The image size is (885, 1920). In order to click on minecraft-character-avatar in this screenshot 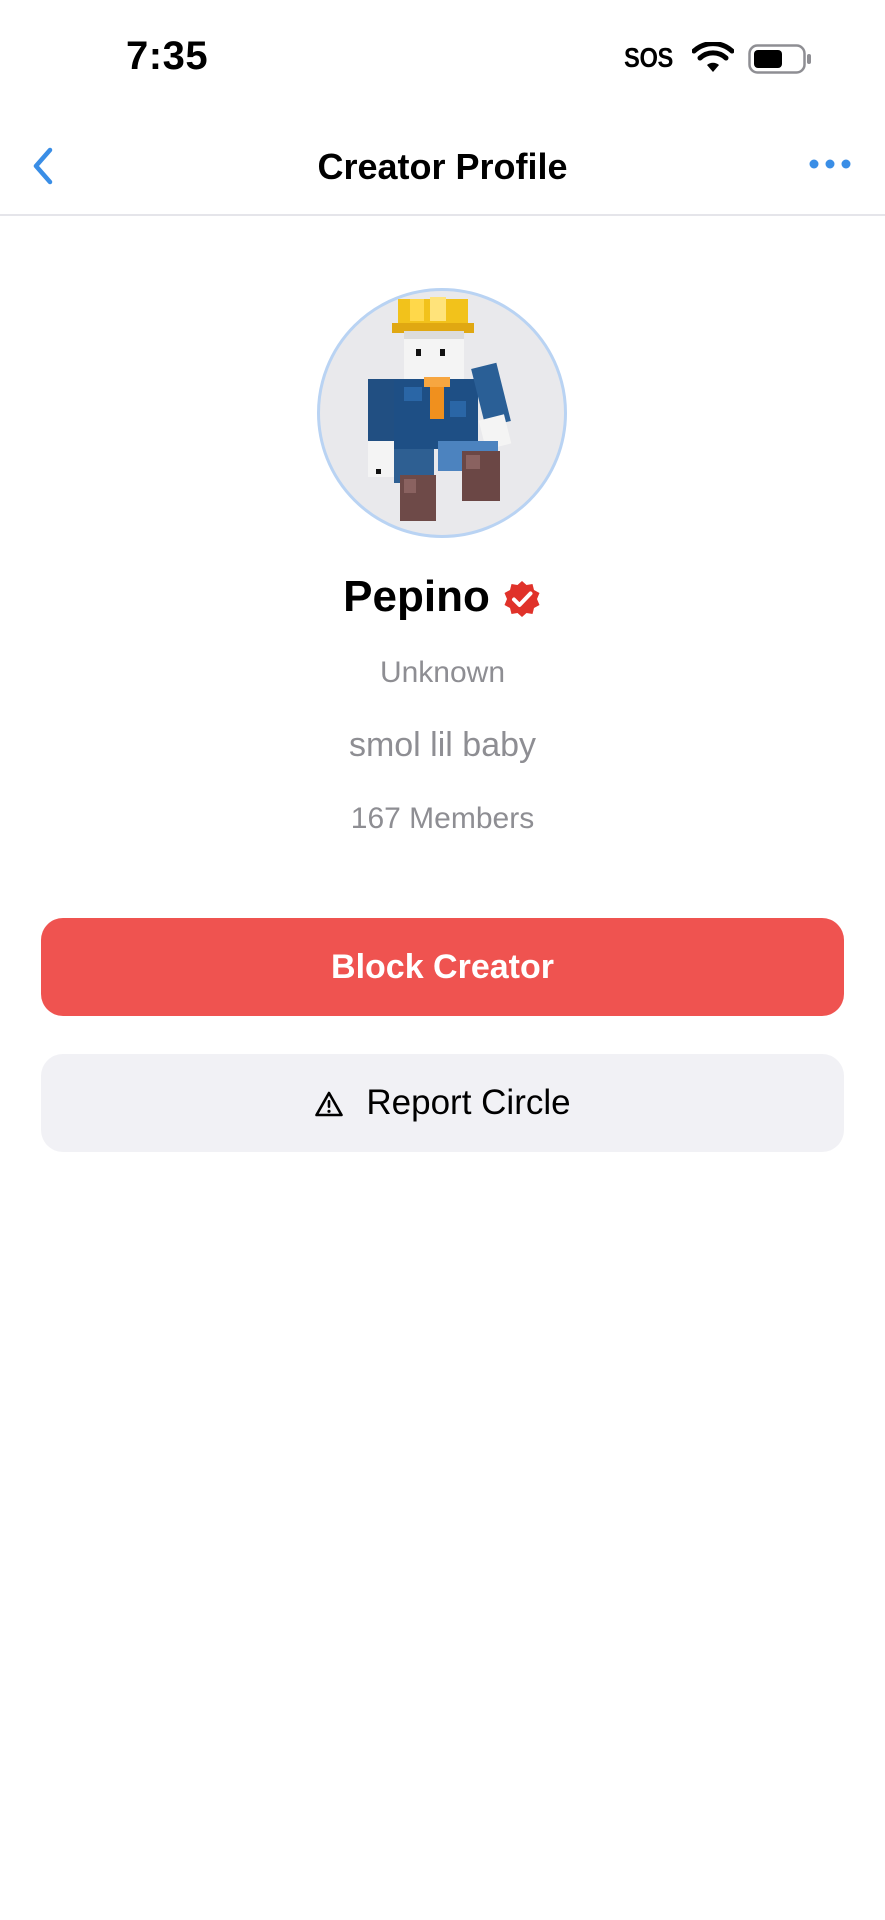, I will do `click(440, 409)`.